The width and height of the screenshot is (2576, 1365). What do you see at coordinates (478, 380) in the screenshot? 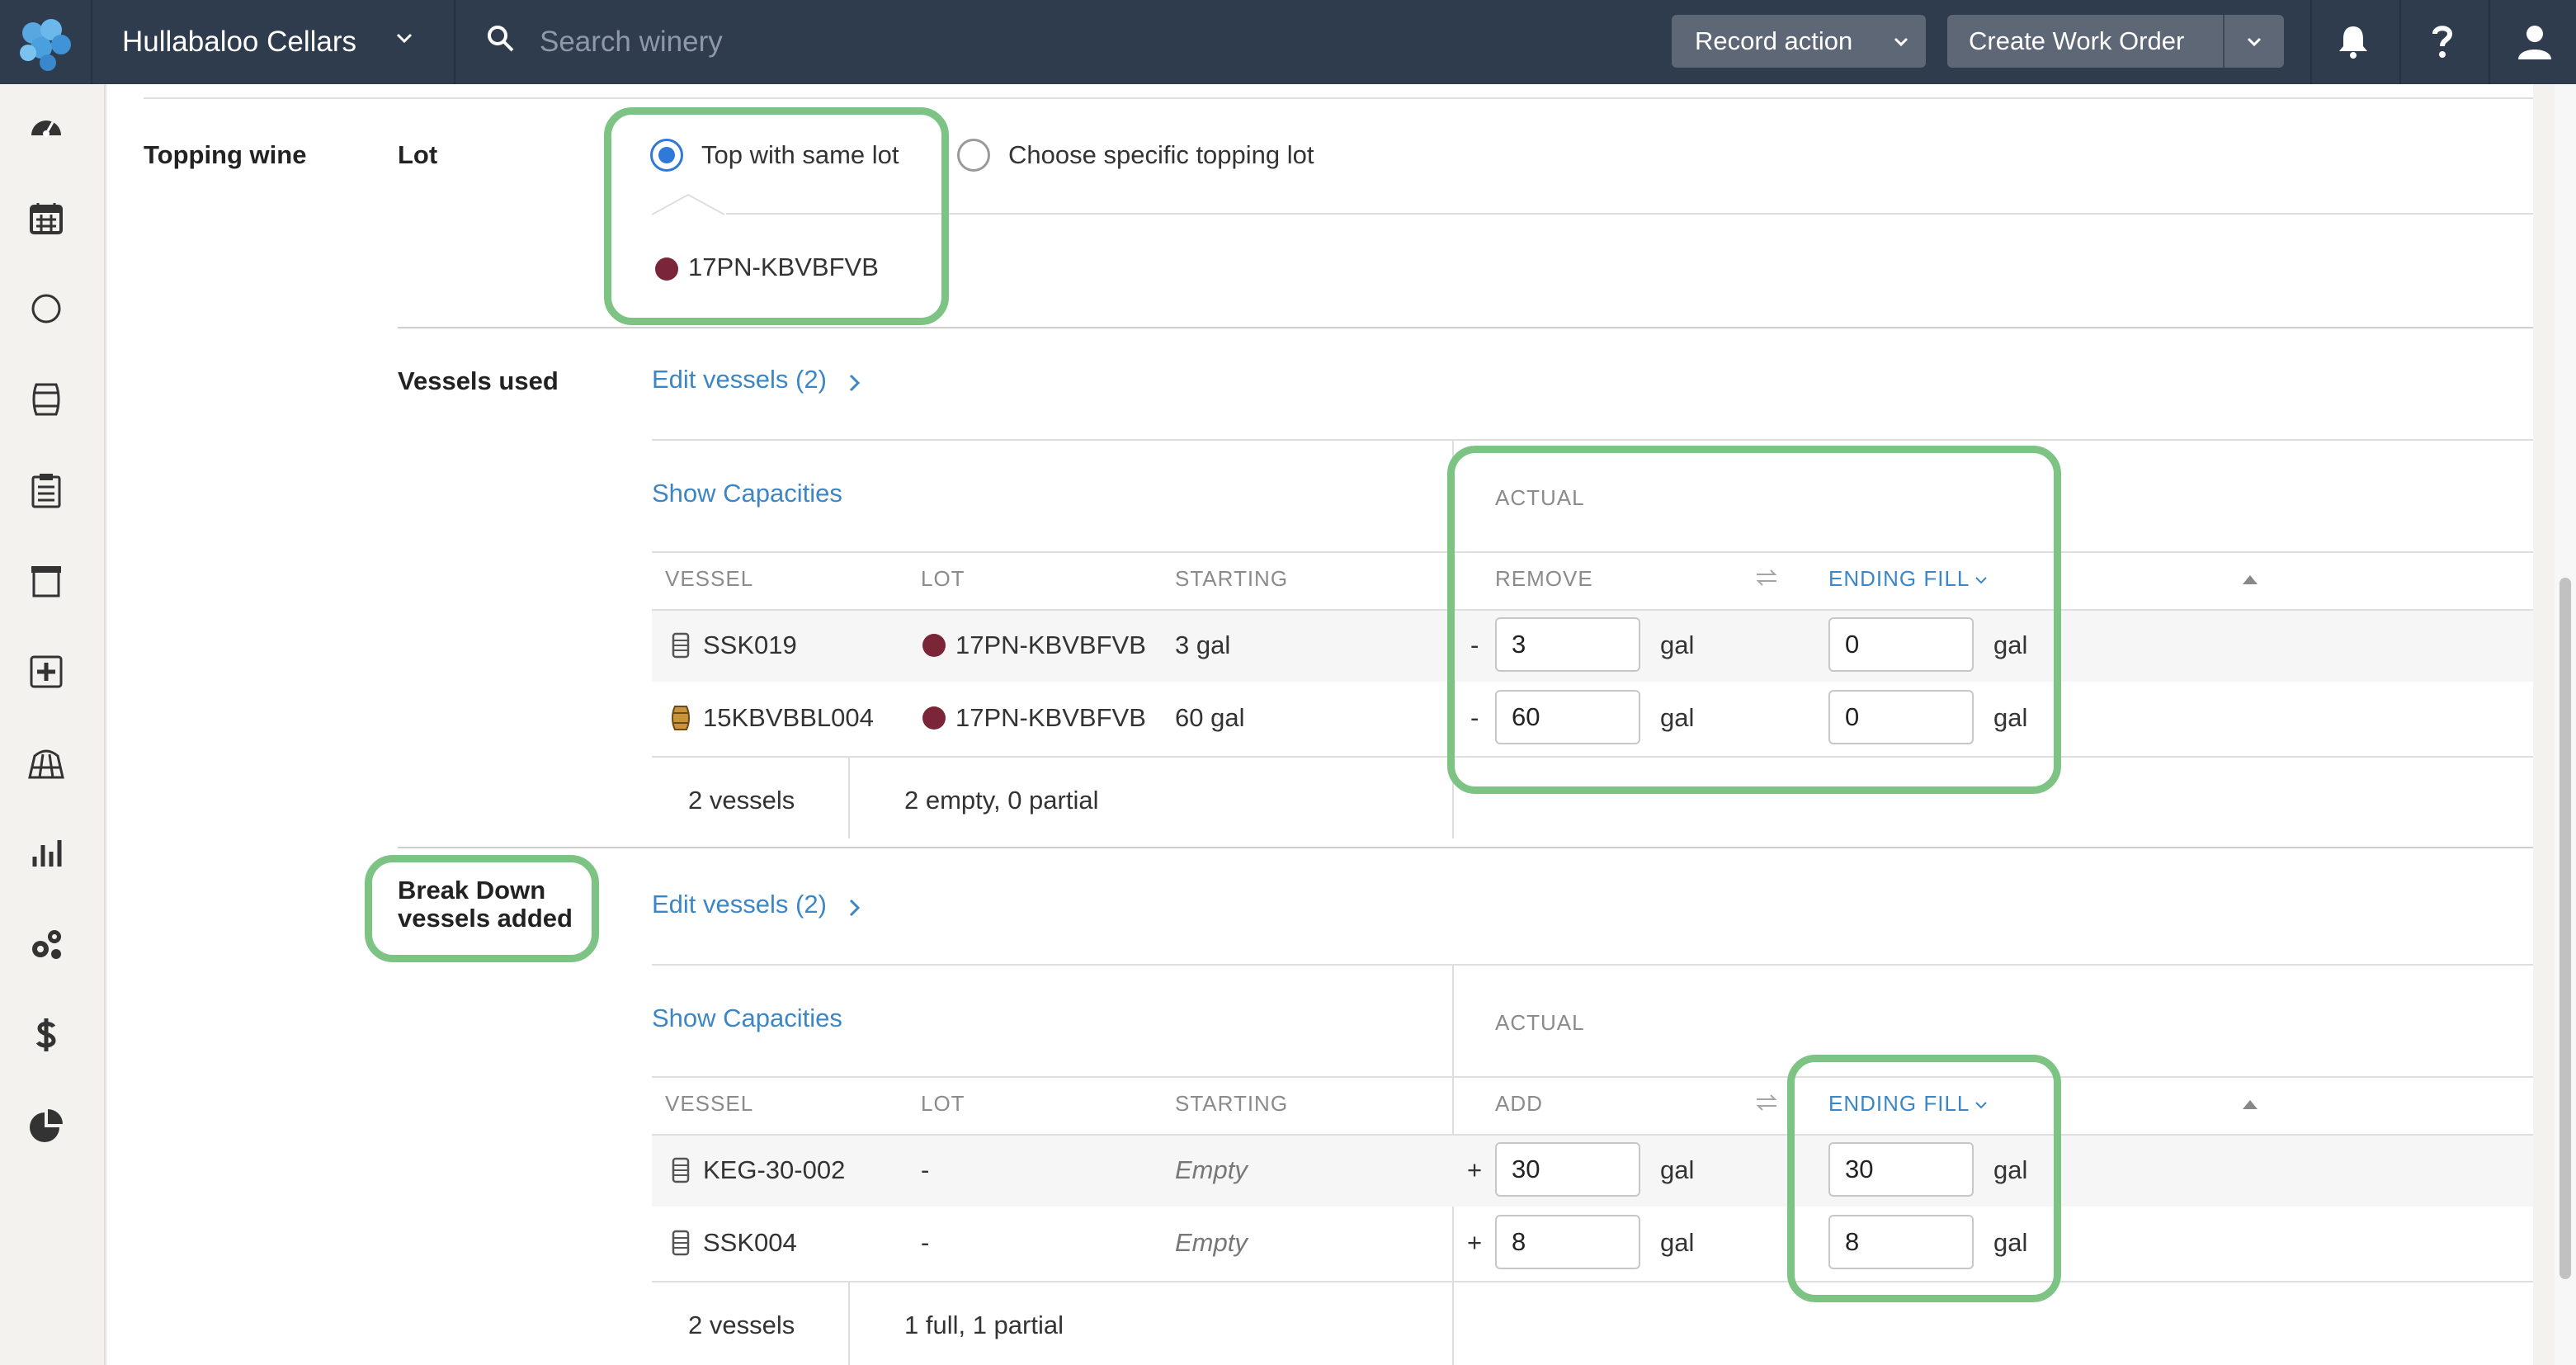
I see `vessels-used-label: Vessels used` at bounding box center [478, 380].